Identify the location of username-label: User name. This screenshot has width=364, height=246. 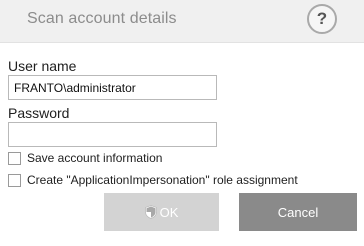
(42, 66).